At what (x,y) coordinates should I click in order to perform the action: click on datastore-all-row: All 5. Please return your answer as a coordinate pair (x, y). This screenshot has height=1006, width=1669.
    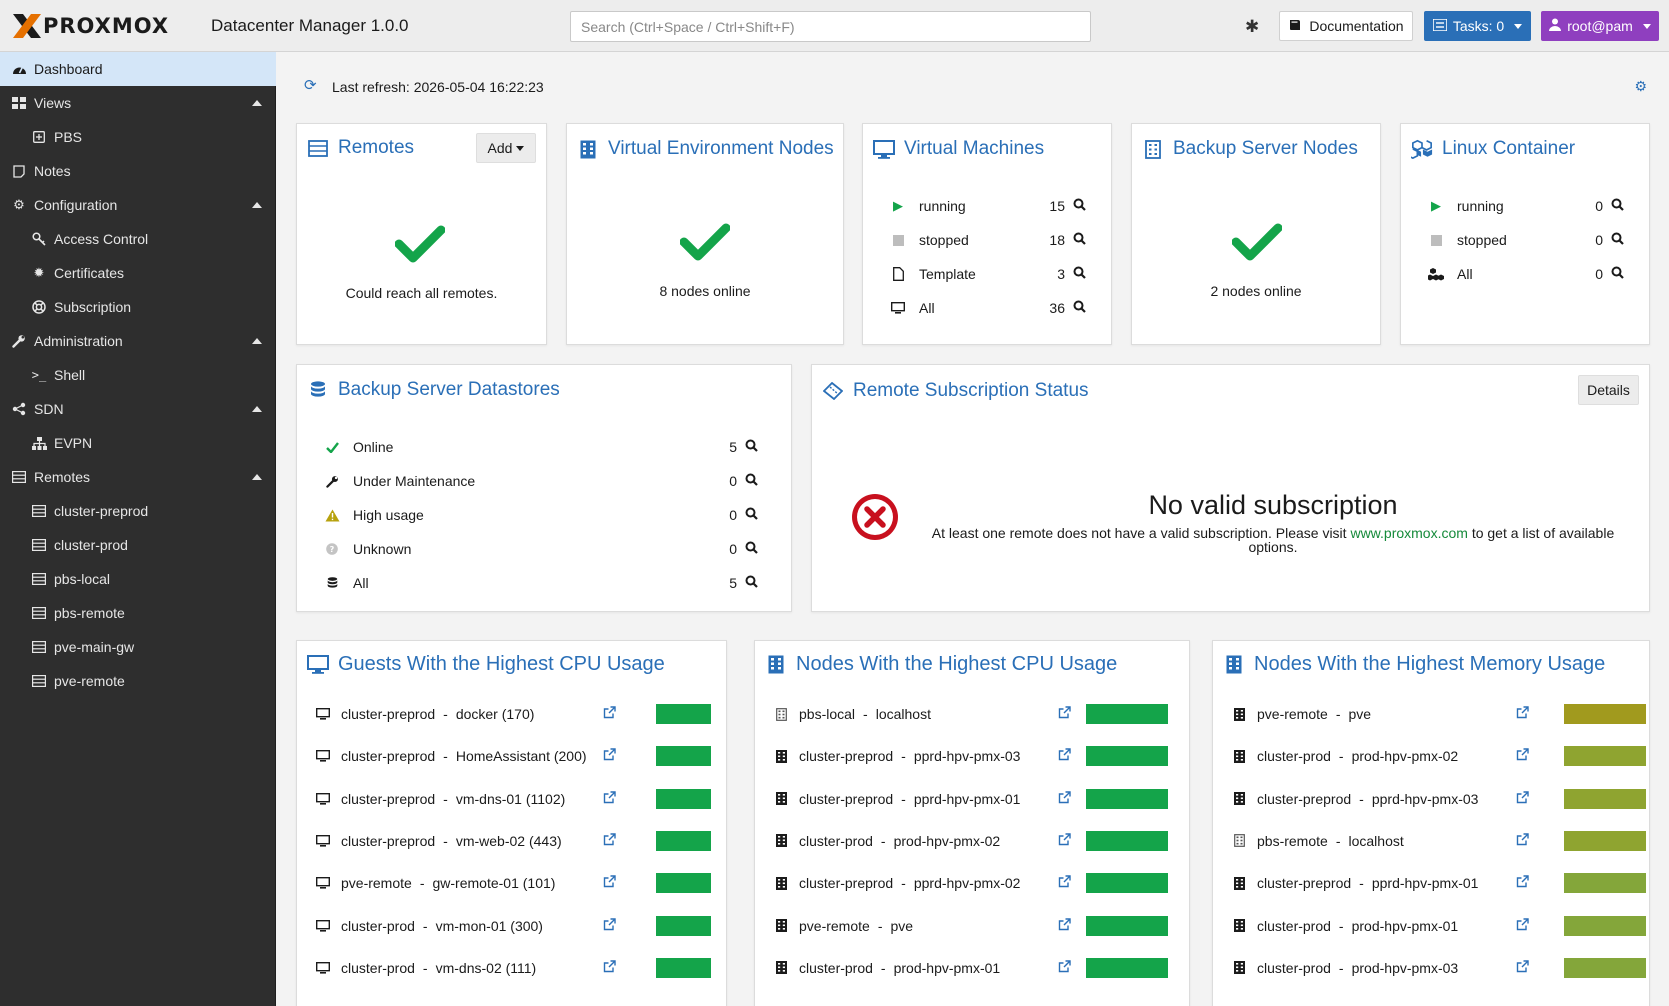
    Looking at the image, I should click on (546, 583).